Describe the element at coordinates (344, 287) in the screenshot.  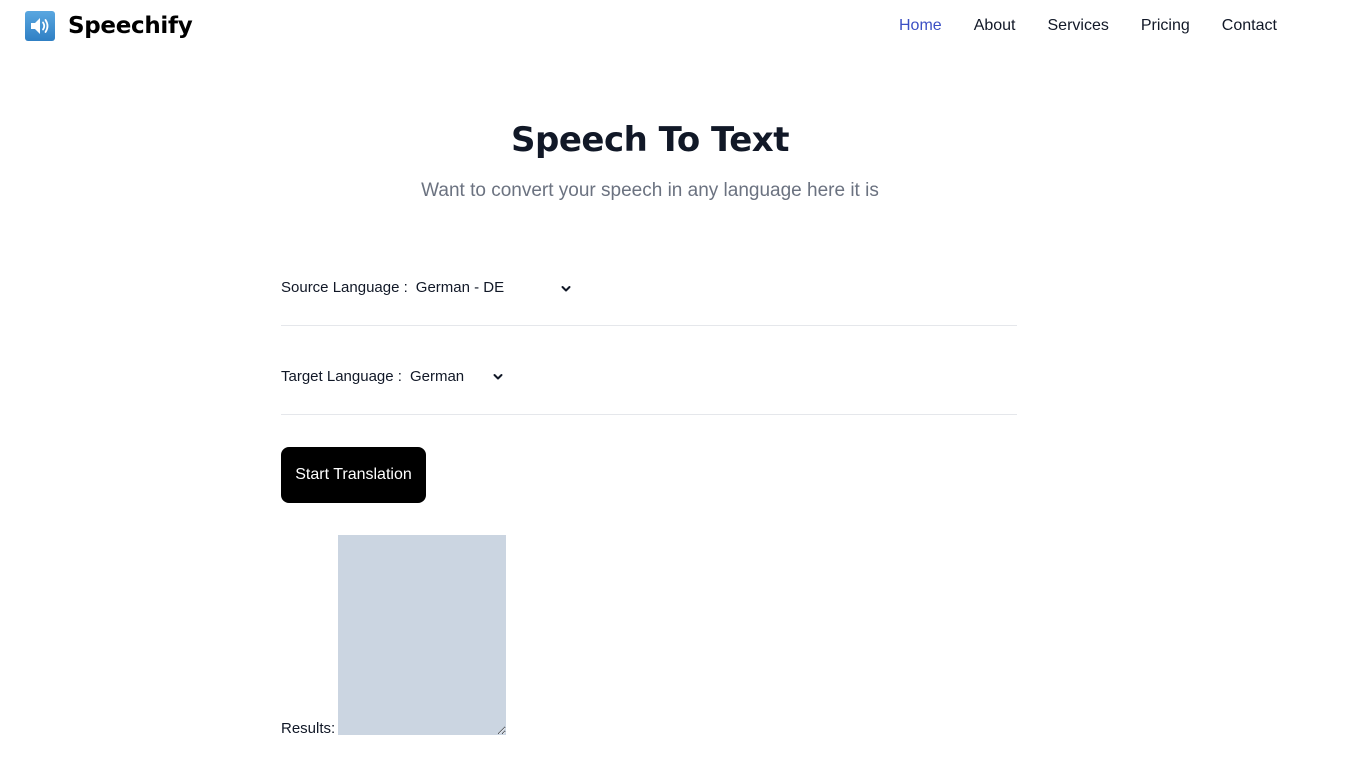
I see `source-language-label: Source Language :` at that location.